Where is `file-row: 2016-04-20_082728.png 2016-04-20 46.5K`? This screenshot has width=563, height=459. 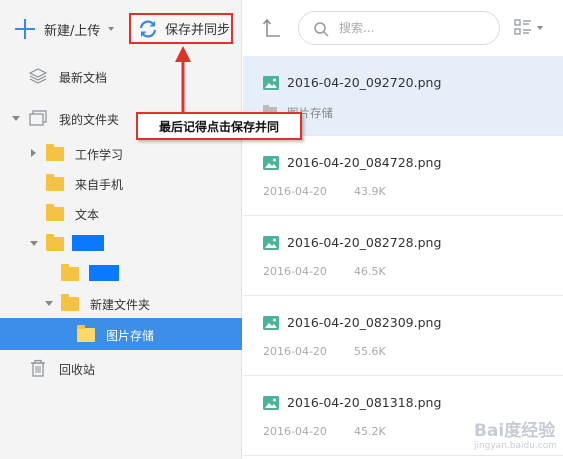 file-row: 2016-04-20_082728.png 2016-04-20 46.5K is located at coordinates (403, 256).